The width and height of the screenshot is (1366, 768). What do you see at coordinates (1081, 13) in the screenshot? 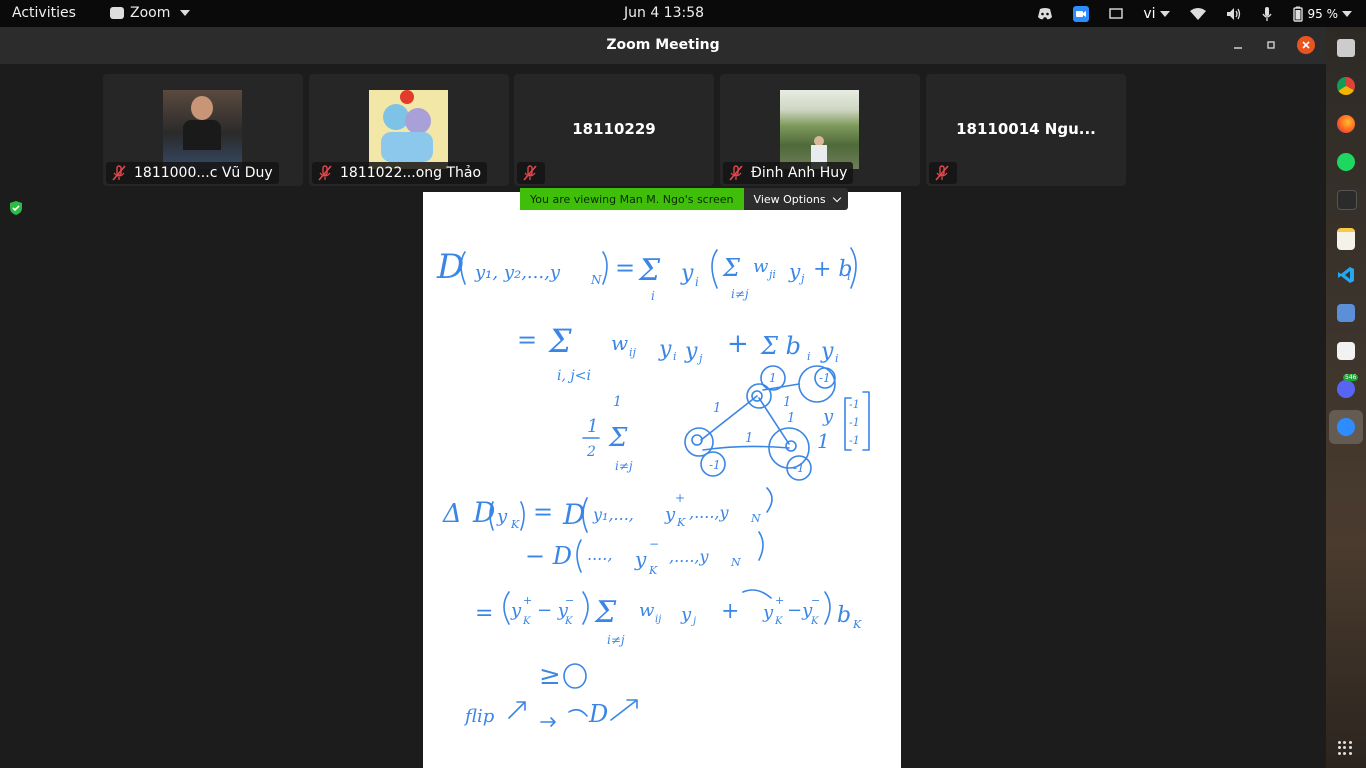
I see `zoom-tray-icon` at bounding box center [1081, 13].